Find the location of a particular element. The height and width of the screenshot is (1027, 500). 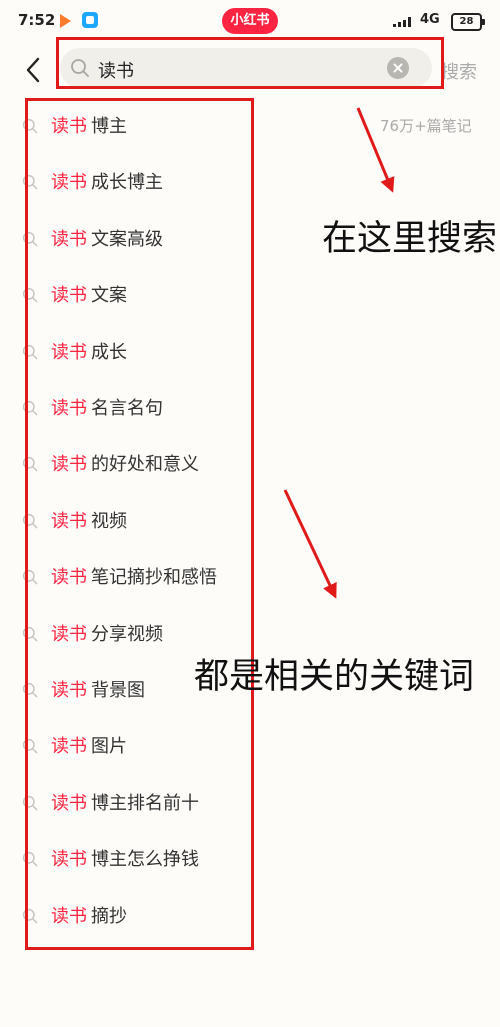

brand-badge: 小红书 is located at coordinates (250, 21).